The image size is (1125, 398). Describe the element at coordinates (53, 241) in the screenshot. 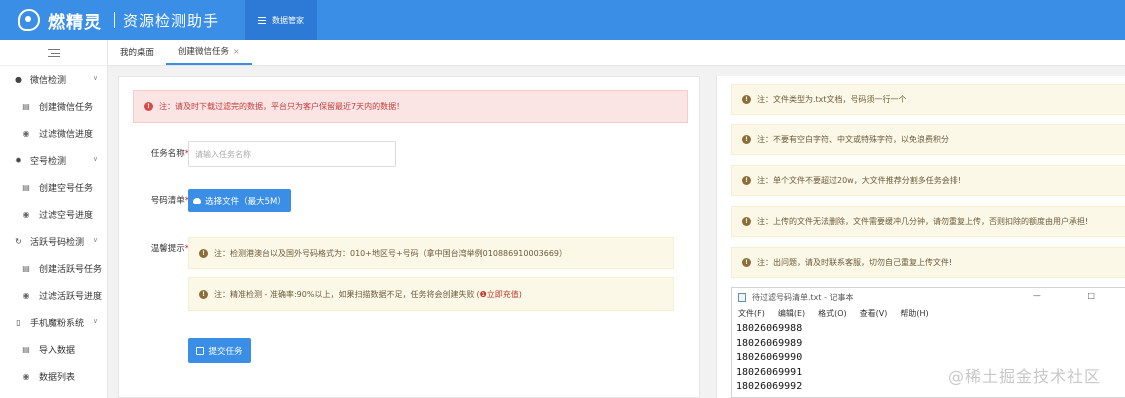

I see `sidebar-group-active-number: ↻ 活跃号码检测 ∨` at that location.